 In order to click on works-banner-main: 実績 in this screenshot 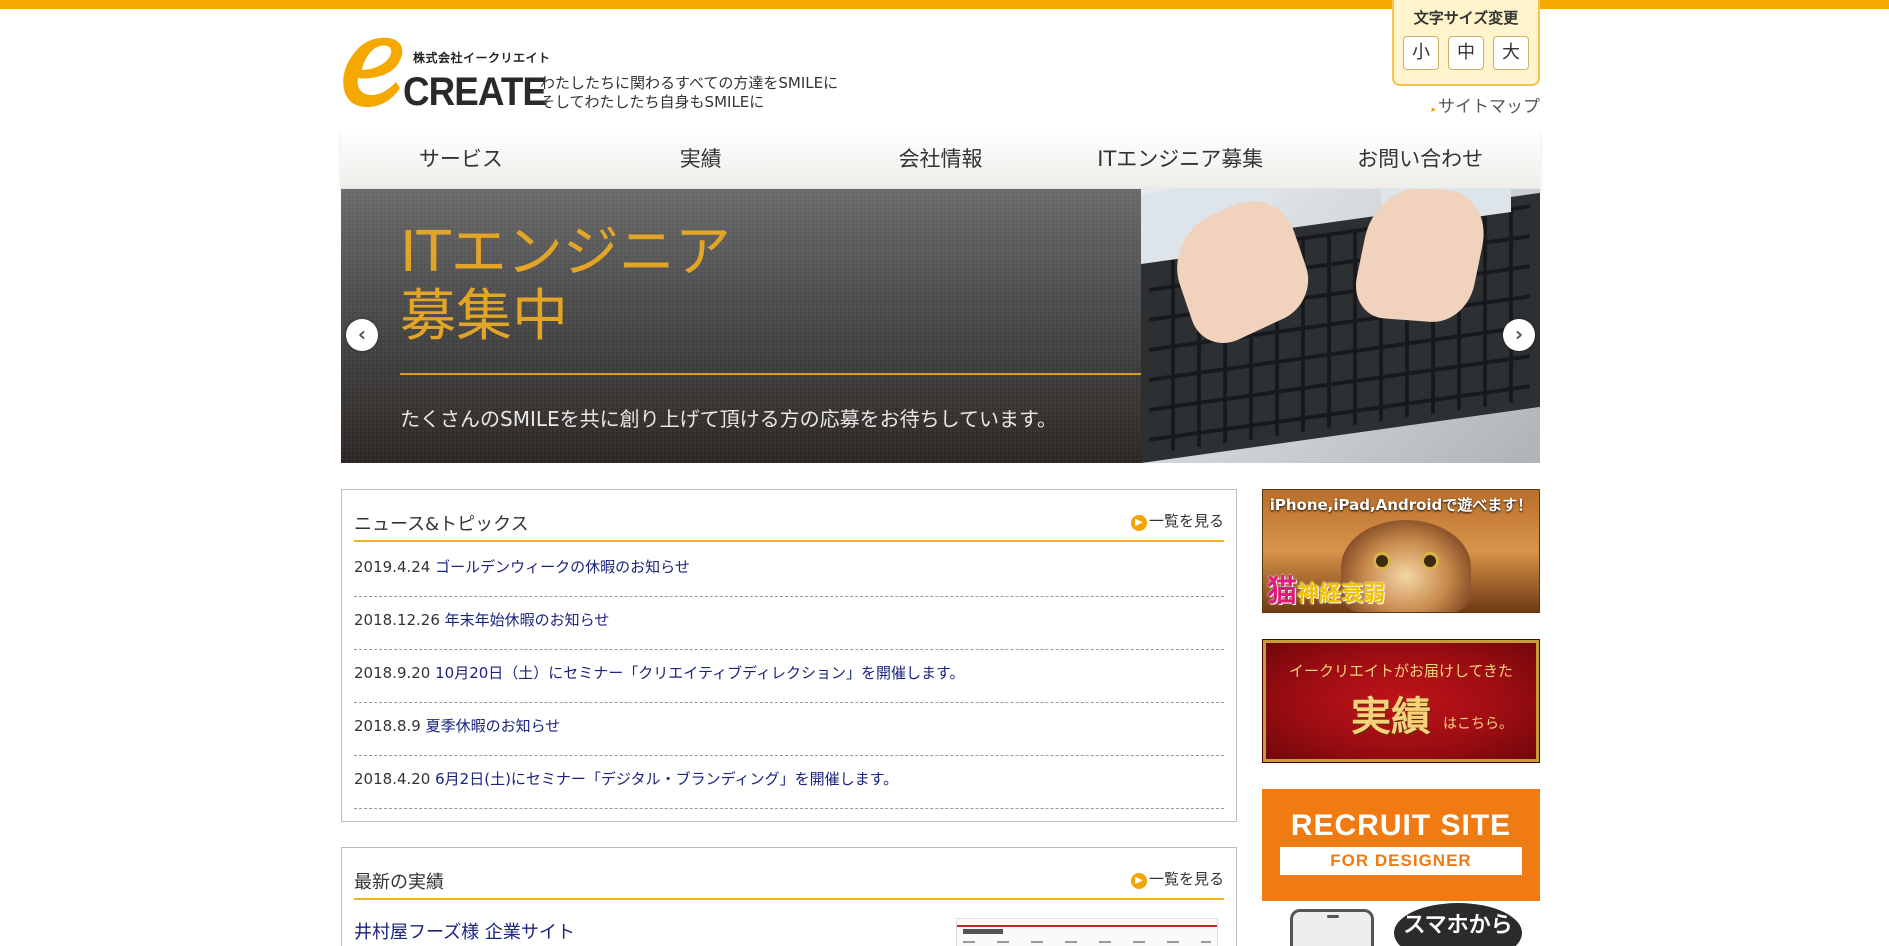, I will do `click(1391, 717)`.